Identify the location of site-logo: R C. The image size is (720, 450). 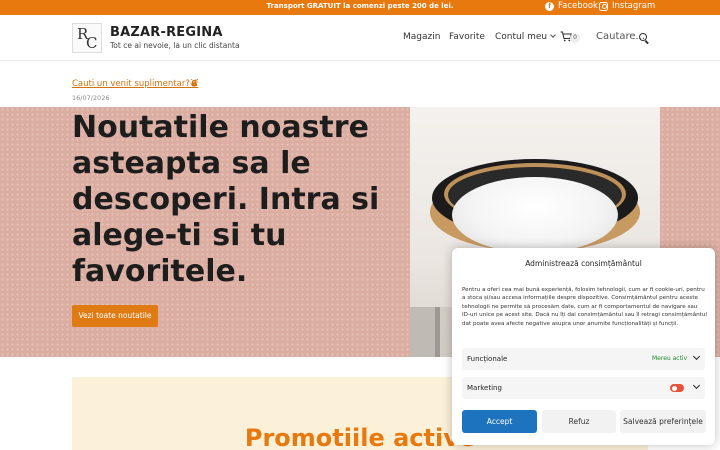
(87, 38).